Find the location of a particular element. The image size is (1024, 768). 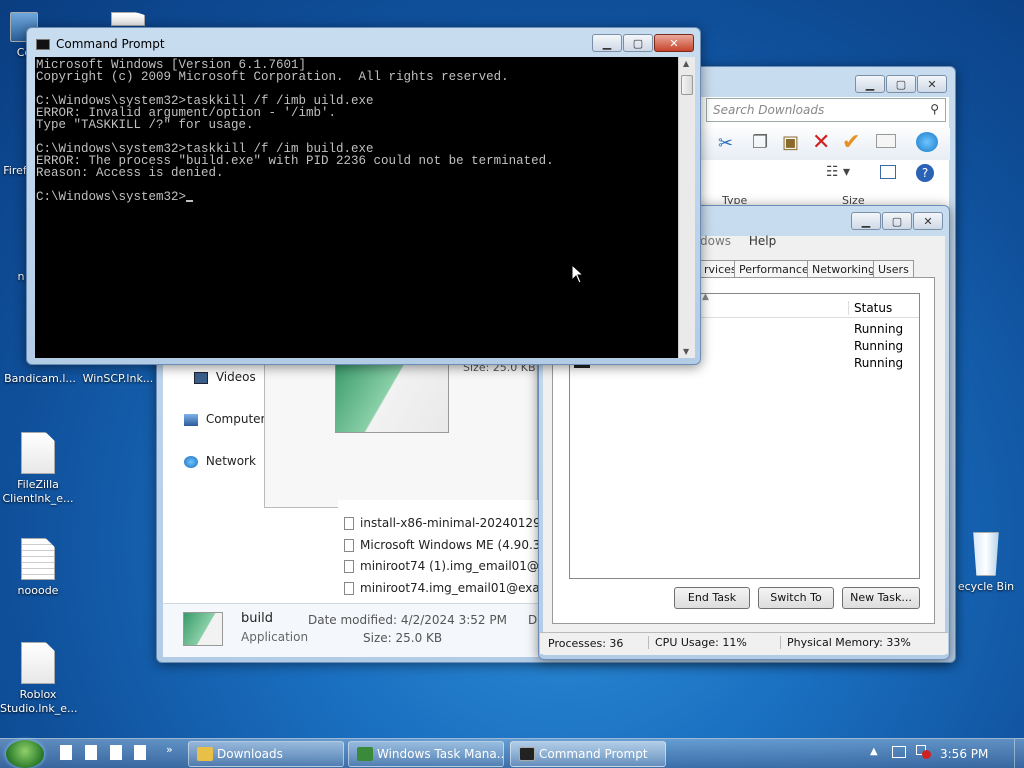

nav-item-computer: Computer is located at coordinates (224, 419).